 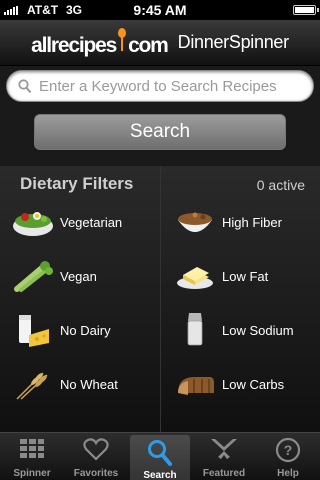 What do you see at coordinates (33, 330) in the screenshot?
I see `milk-cheese-icon` at bounding box center [33, 330].